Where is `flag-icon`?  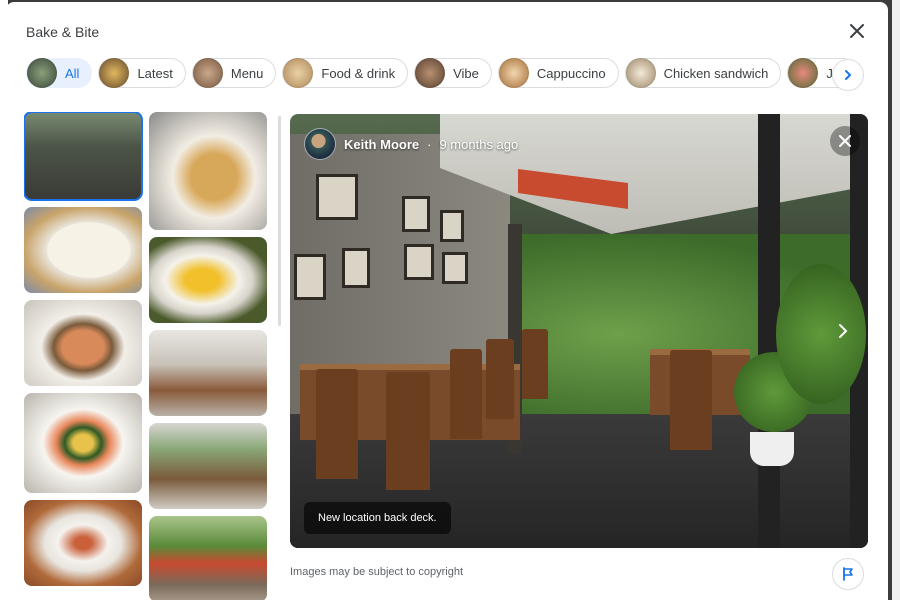 flag-icon is located at coordinates (848, 574).